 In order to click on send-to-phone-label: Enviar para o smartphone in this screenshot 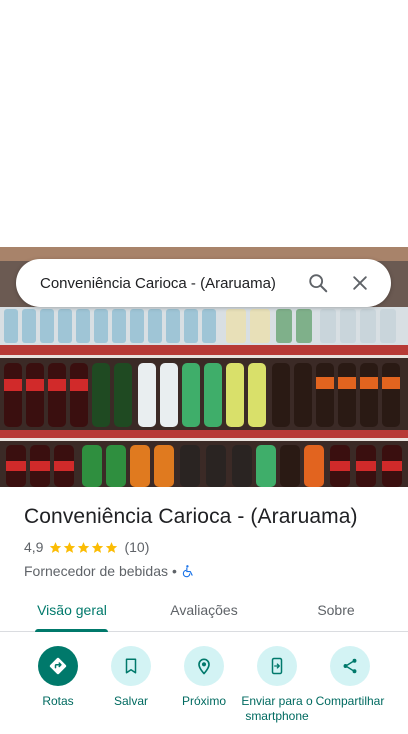, I will do `click(277, 708)`.